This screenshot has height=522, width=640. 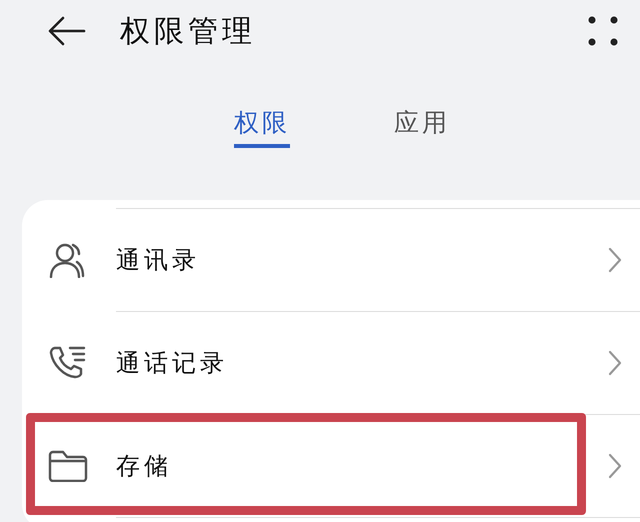 I want to click on page-title: 权限管理, so click(x=188, y=31).